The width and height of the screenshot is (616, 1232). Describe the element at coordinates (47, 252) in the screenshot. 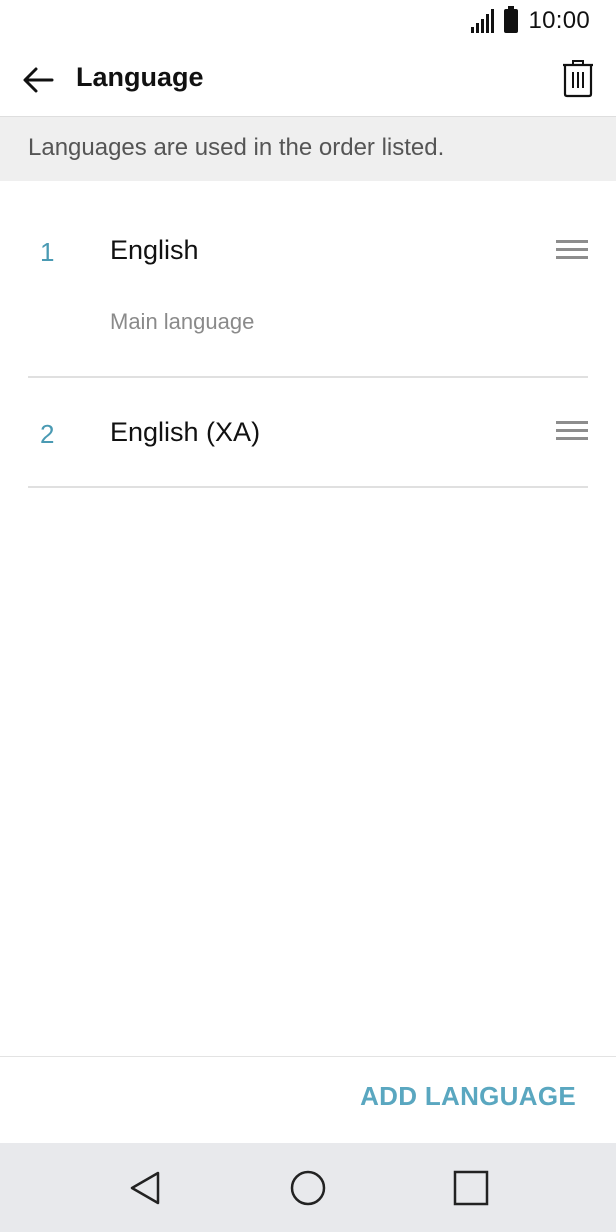

I see `language-order-number: 1` at that location.